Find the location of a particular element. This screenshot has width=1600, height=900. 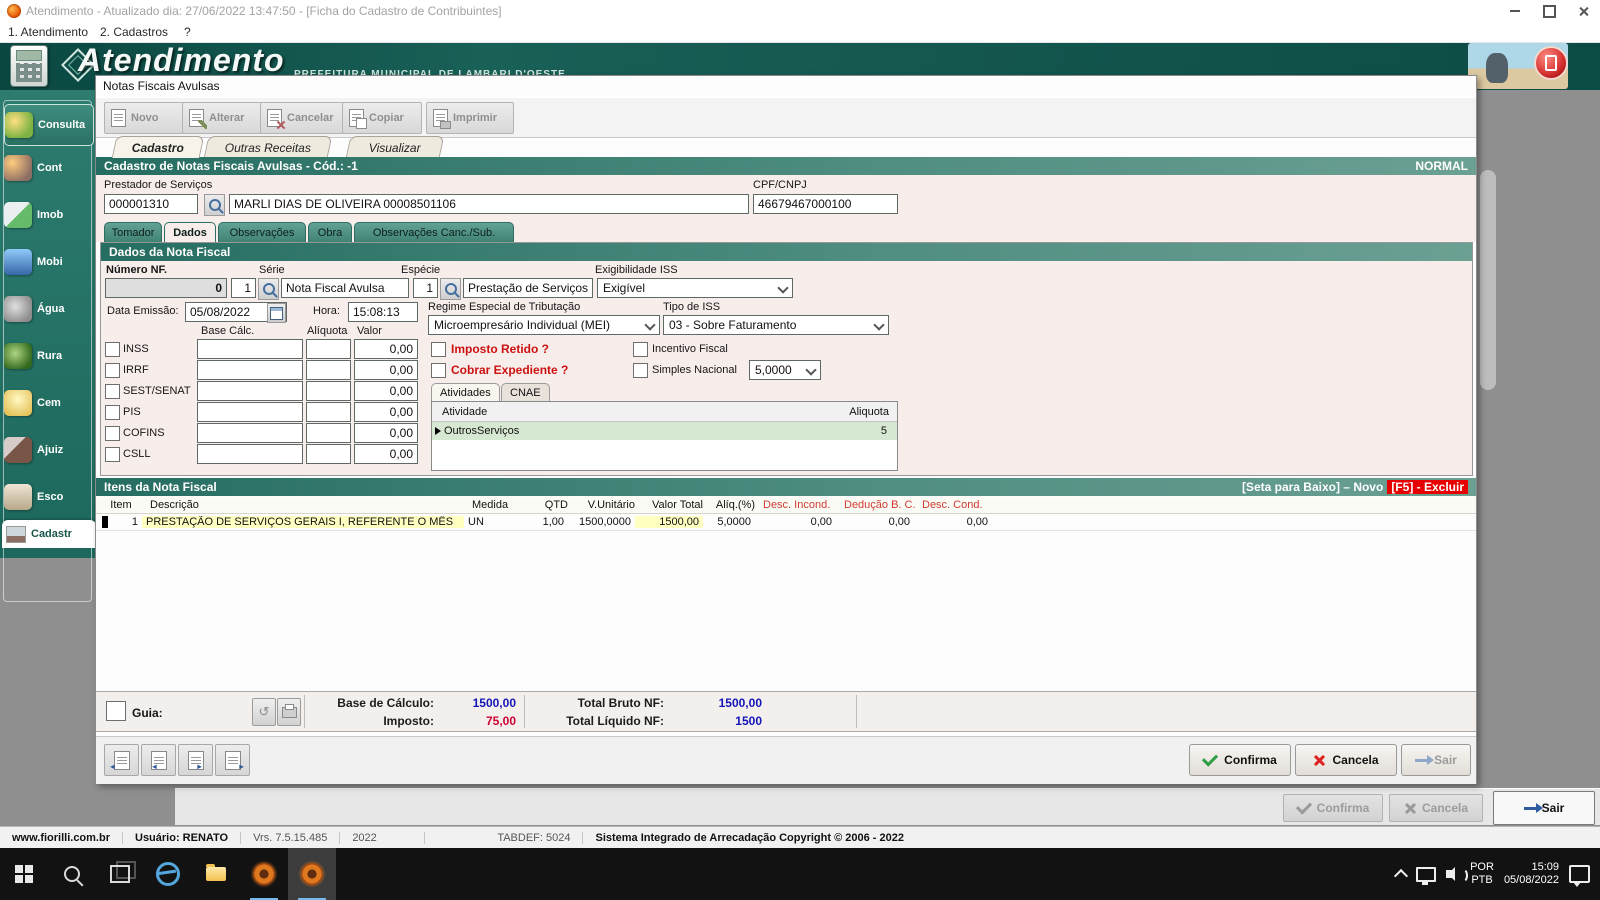

numero-nf-input: 0 is located at coordinates (166, 288).